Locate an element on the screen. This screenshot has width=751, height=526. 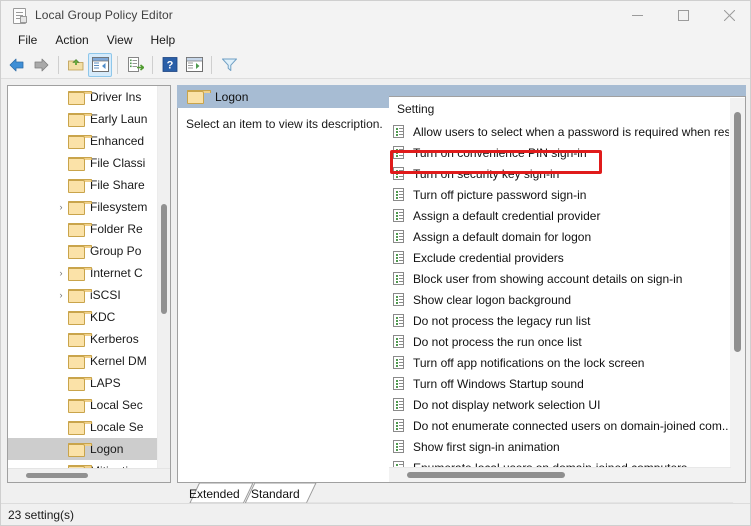
up-one-level-icon is located at coordinates (76, 65).